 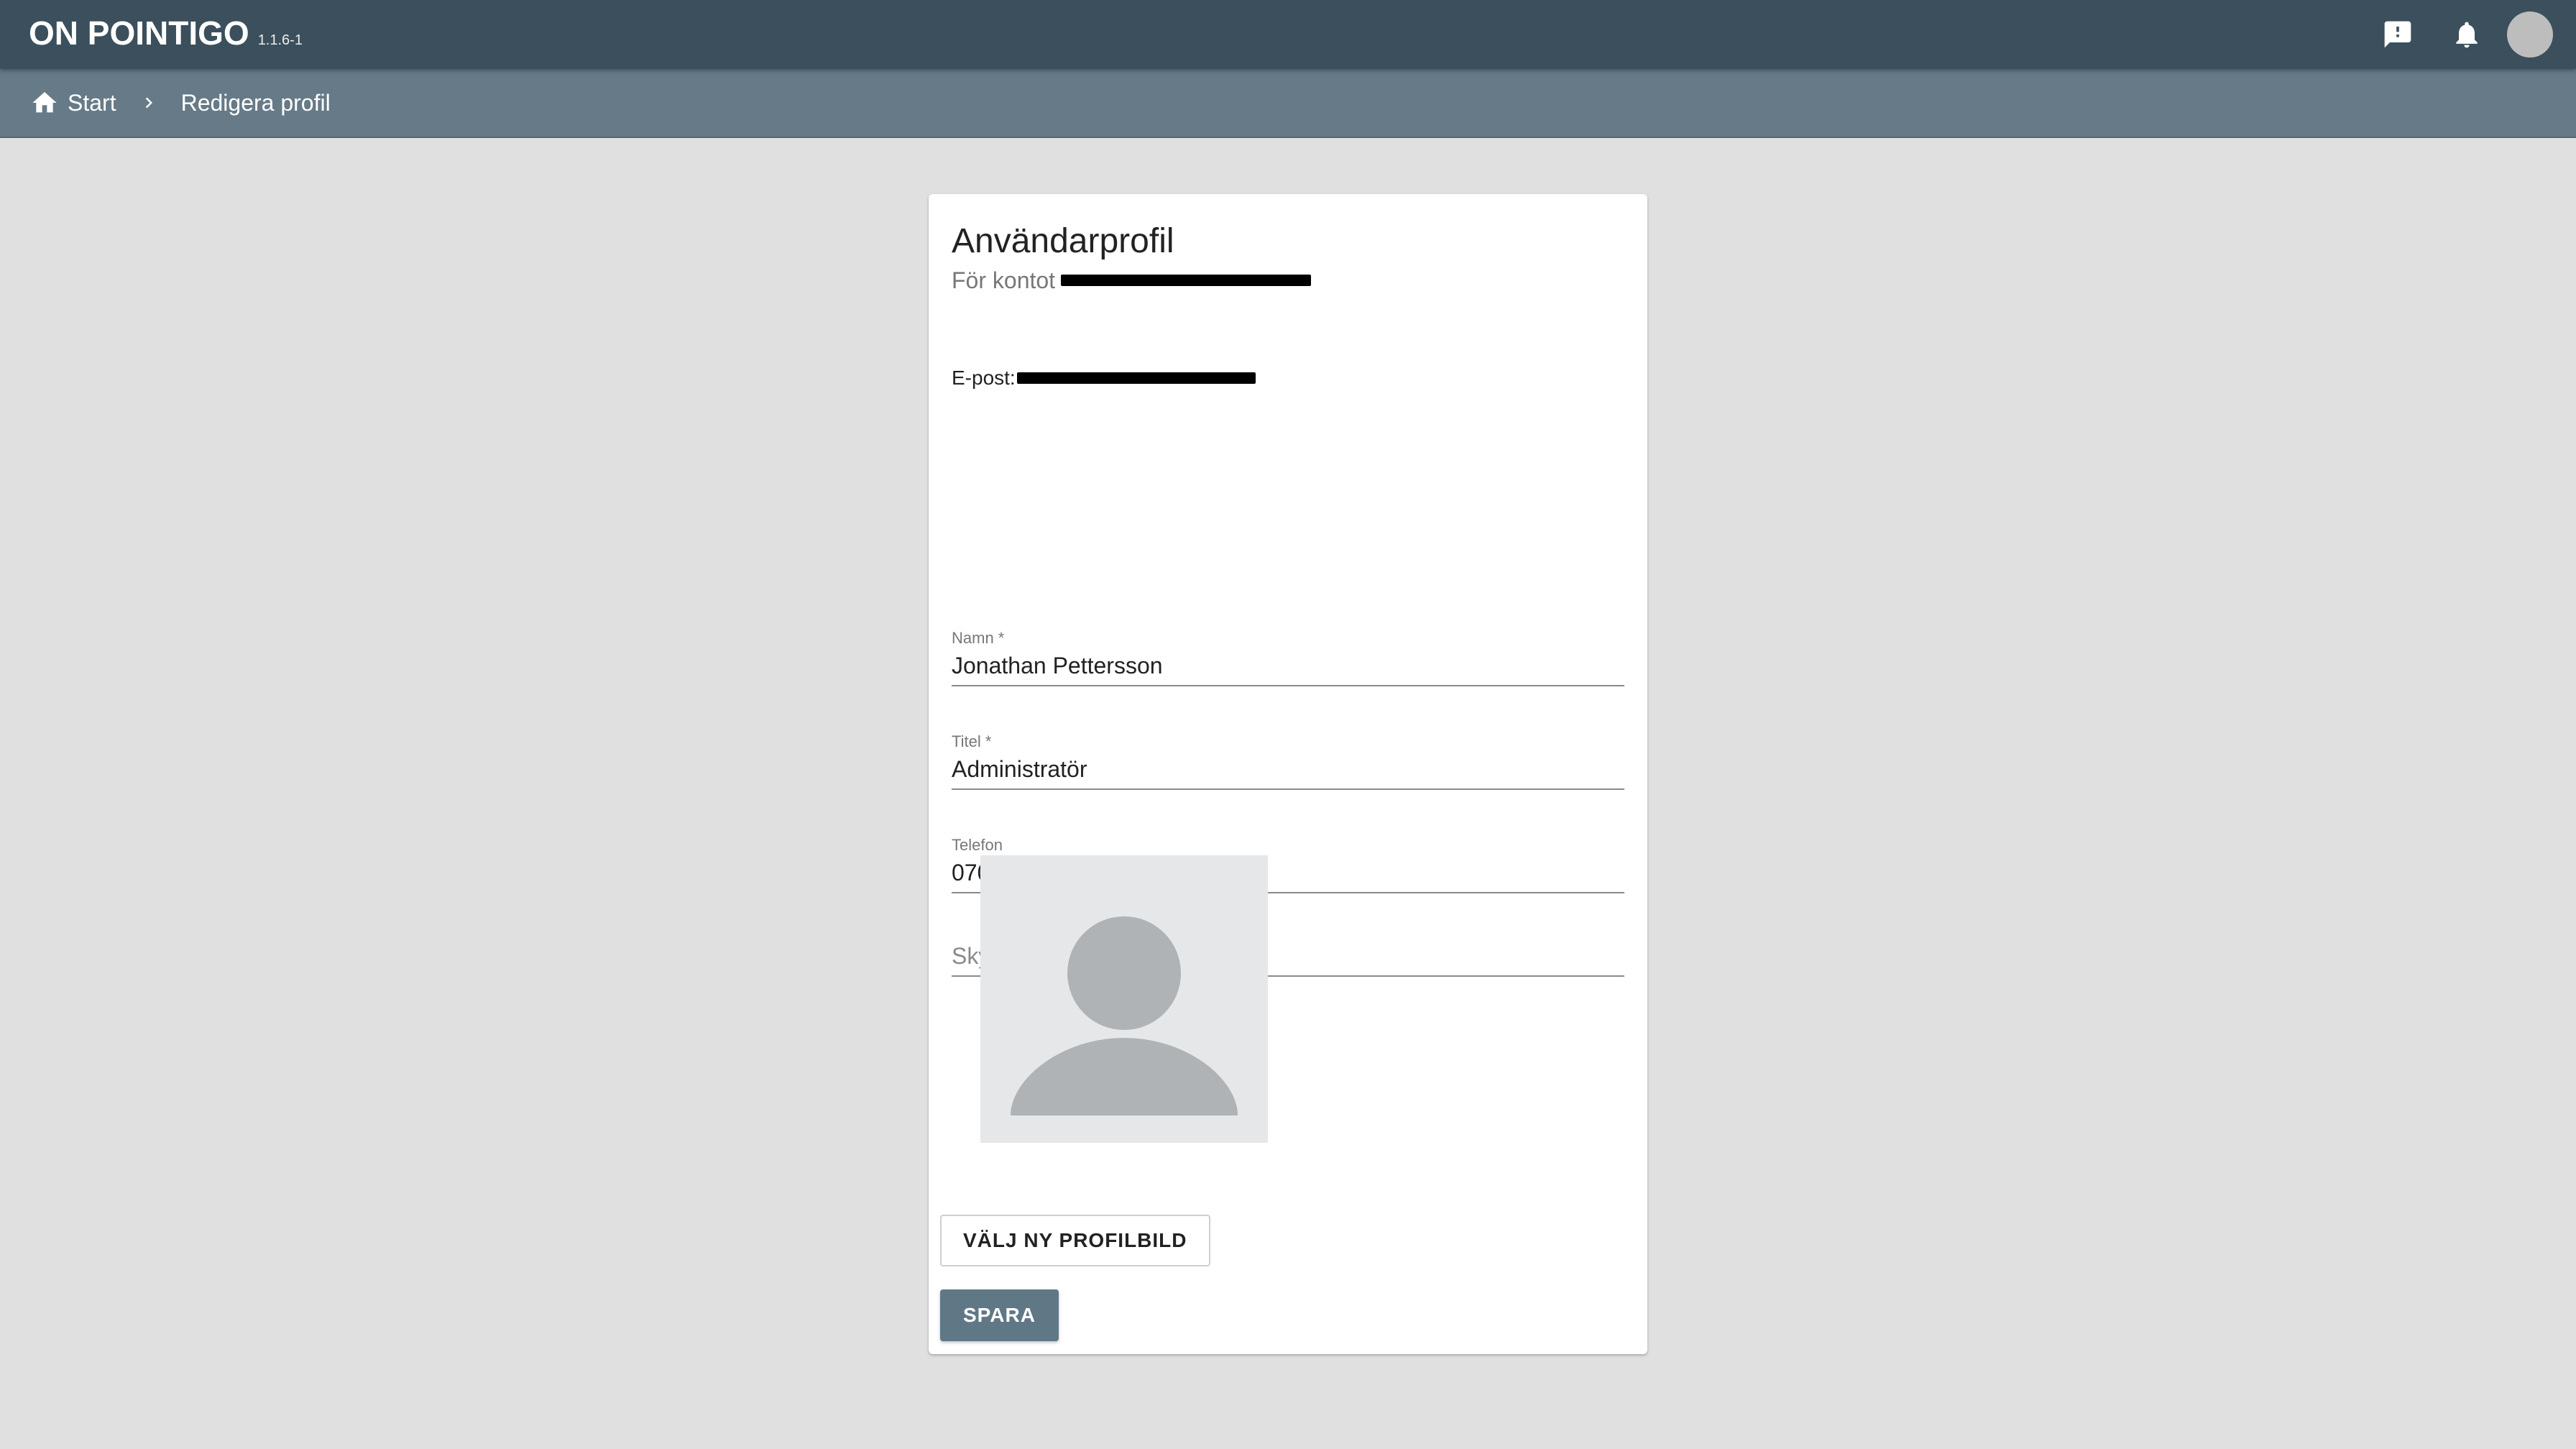 I want to click on profile-photo, so click(x=1124, y=999).